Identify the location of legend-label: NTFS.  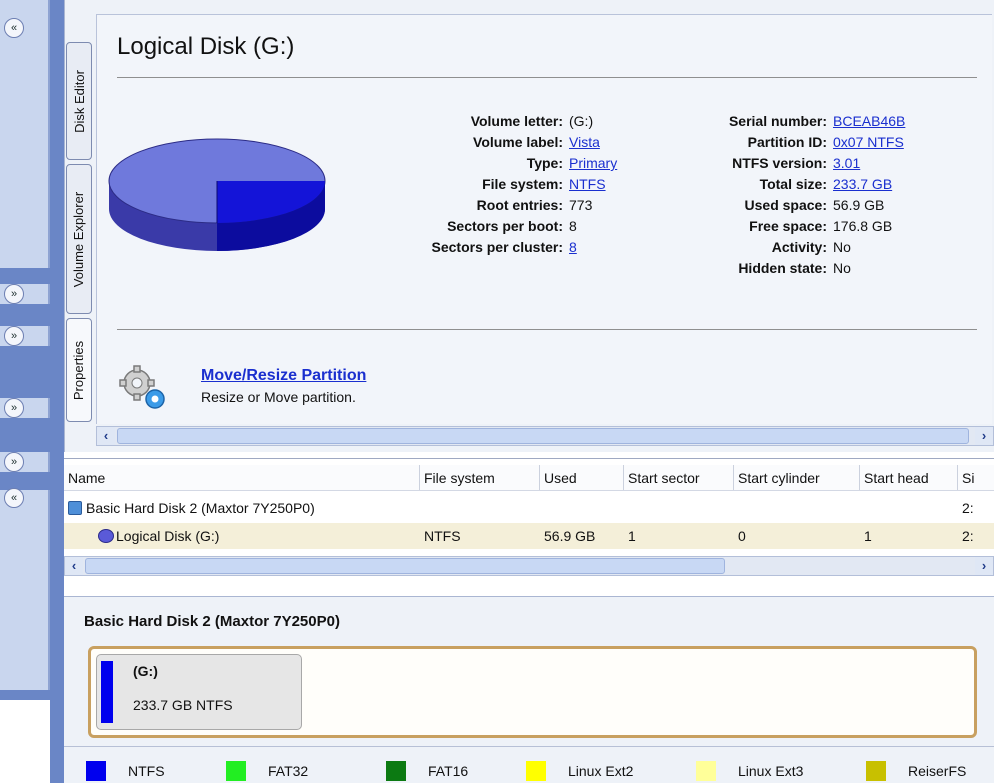
(146, 771).